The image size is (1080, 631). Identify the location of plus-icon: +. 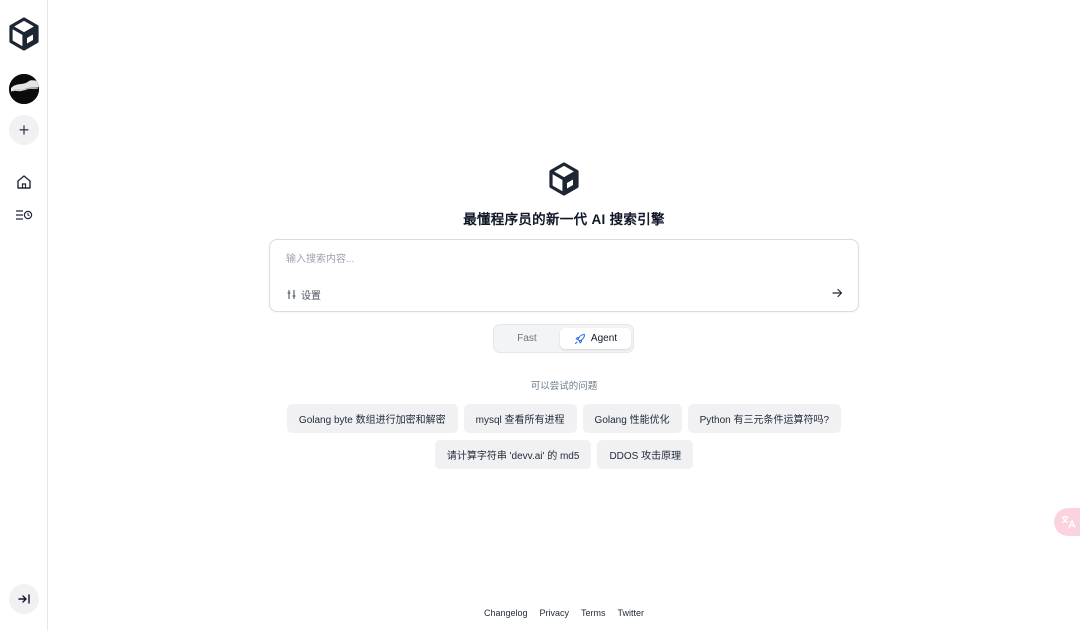
(24, 130).